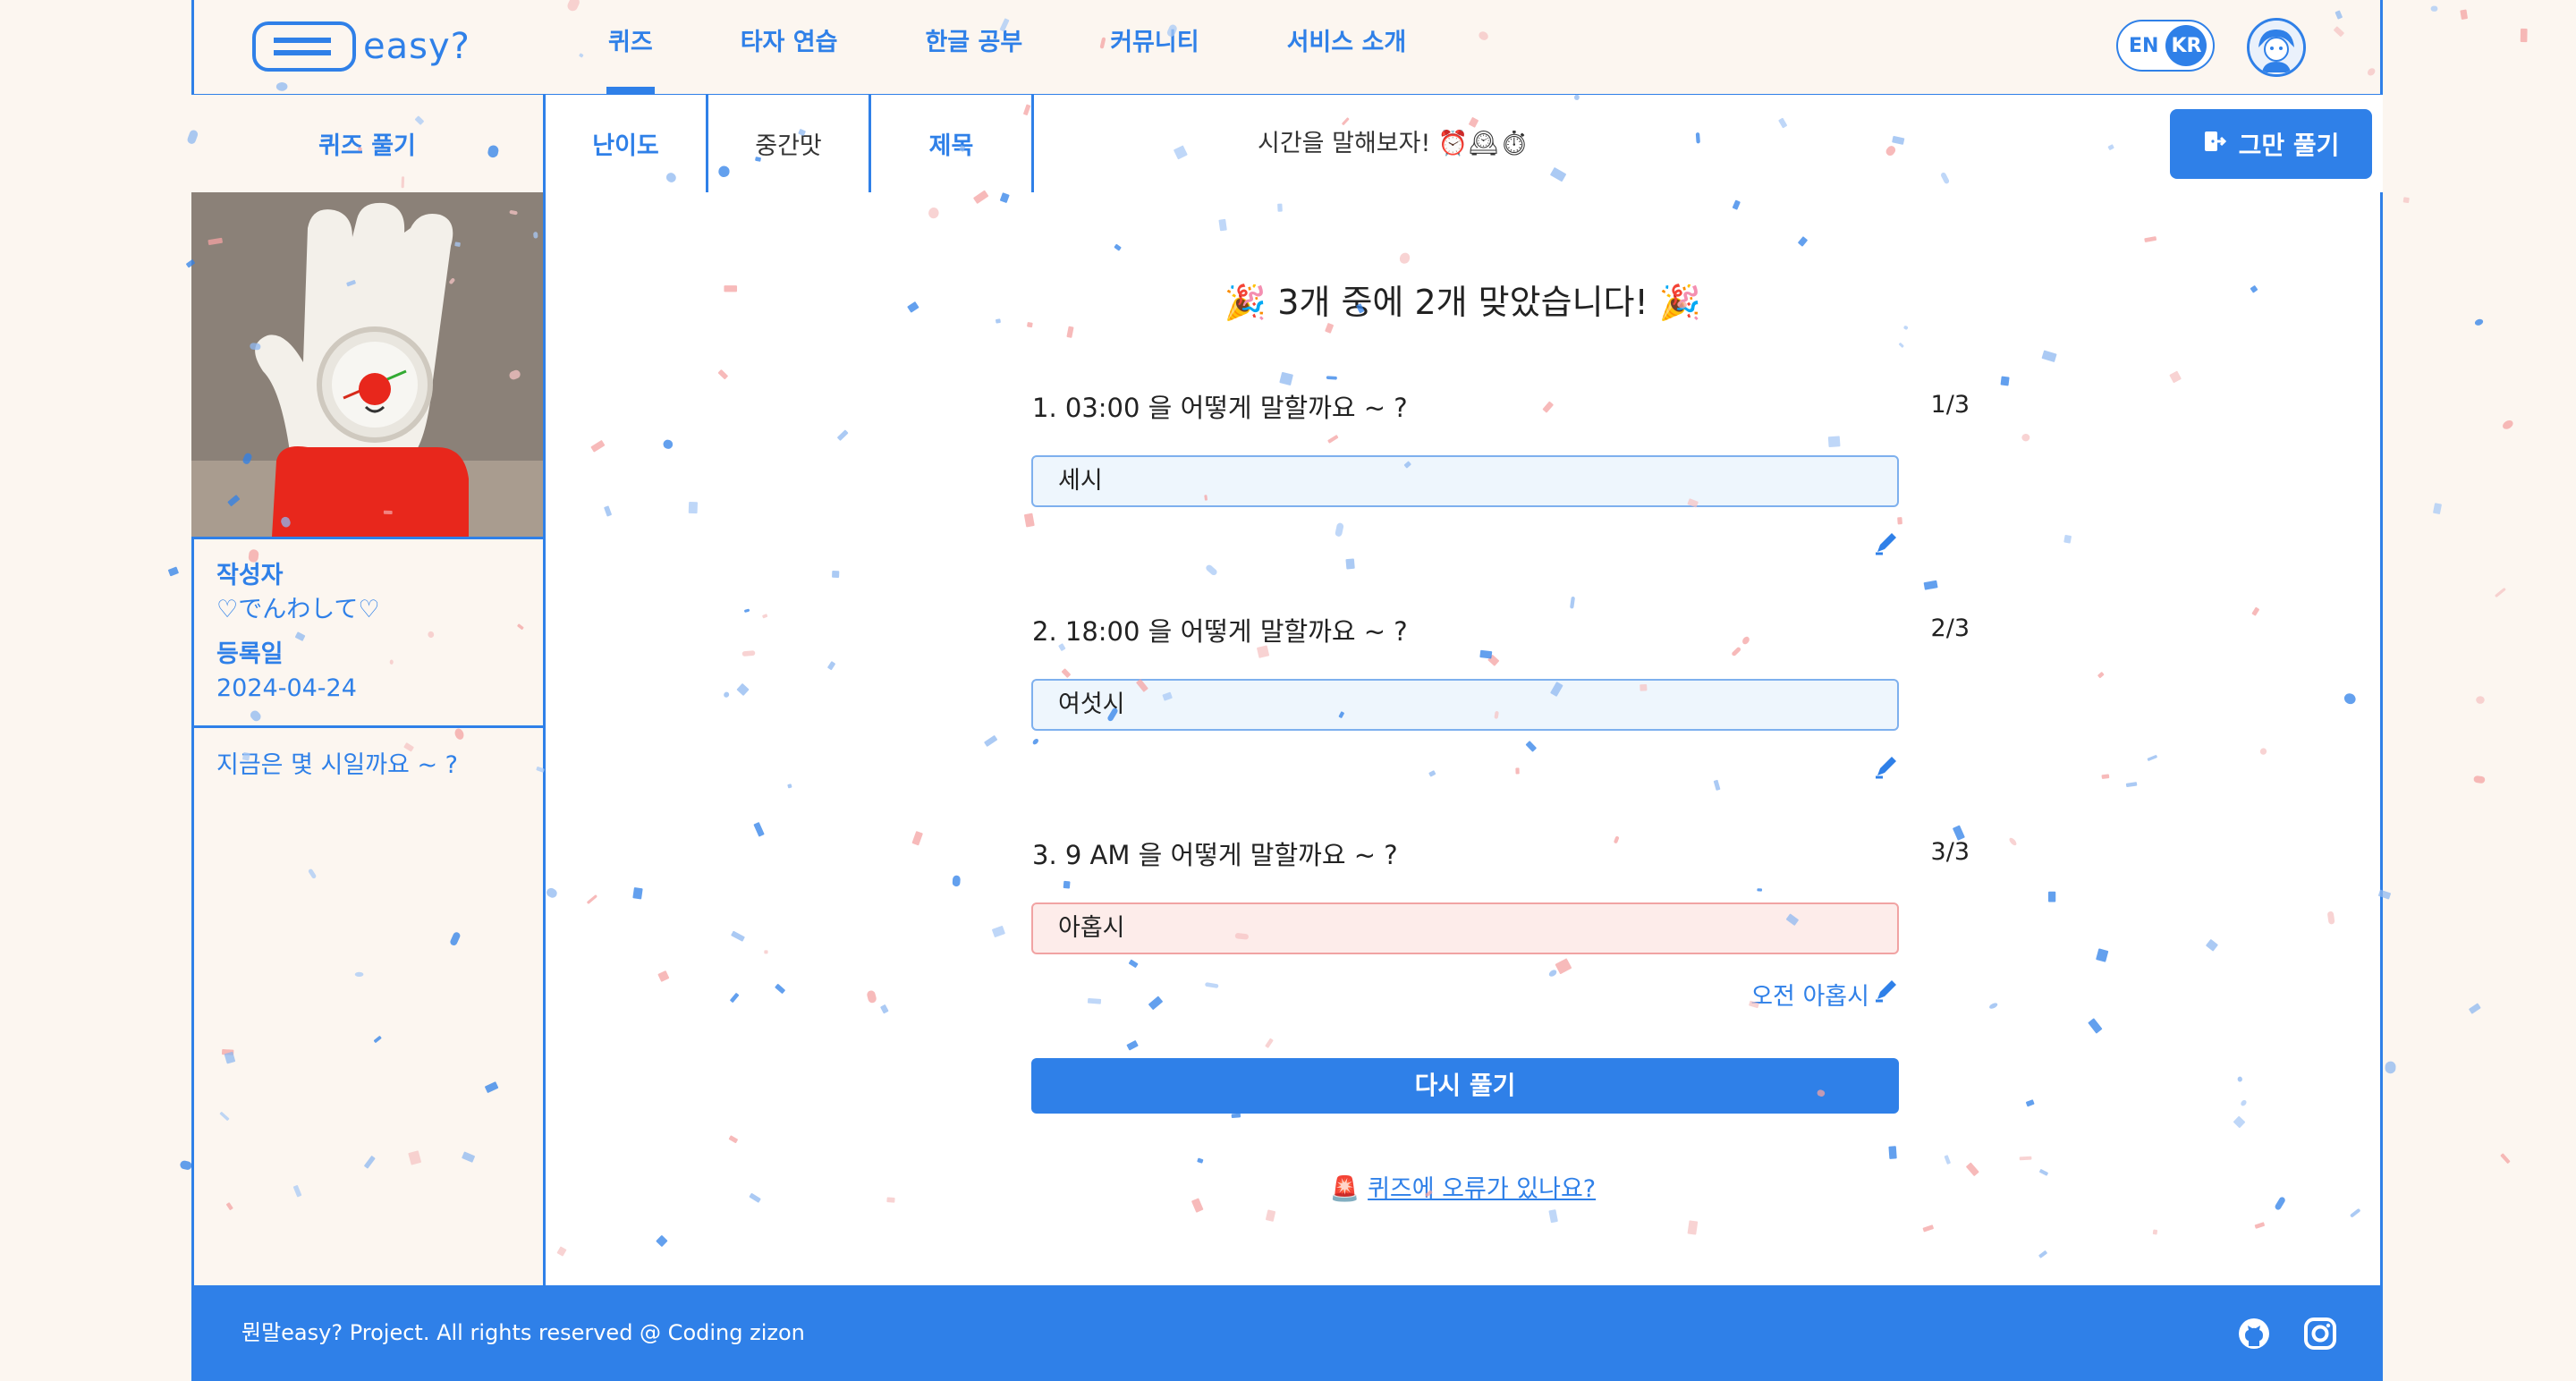 Image resolution: width=2576 pixels, height=1381 pixels. What do you see at coordinates (1220, 631) in the screenshot?
I see `question-2: 2. 18:00 을 어떻게 말할까요 ~ ?` at bounding box center [1220, 631].